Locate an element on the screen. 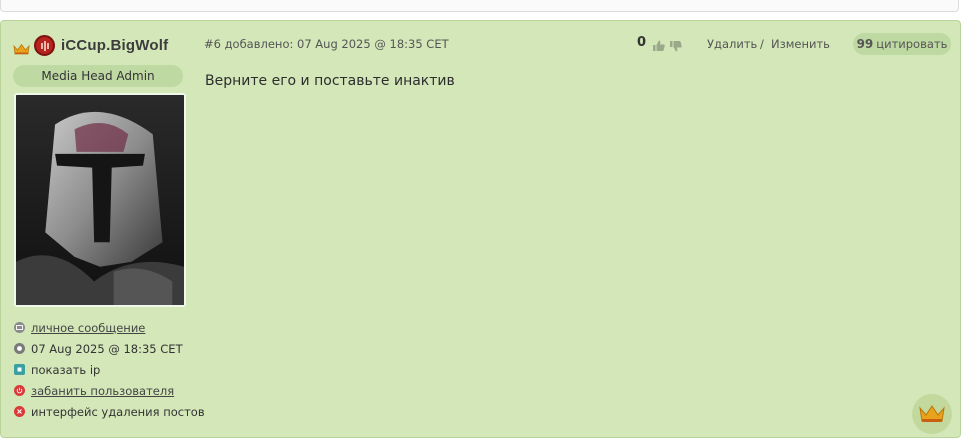  quote-label: цитировать is located at coordinates (912, 44).